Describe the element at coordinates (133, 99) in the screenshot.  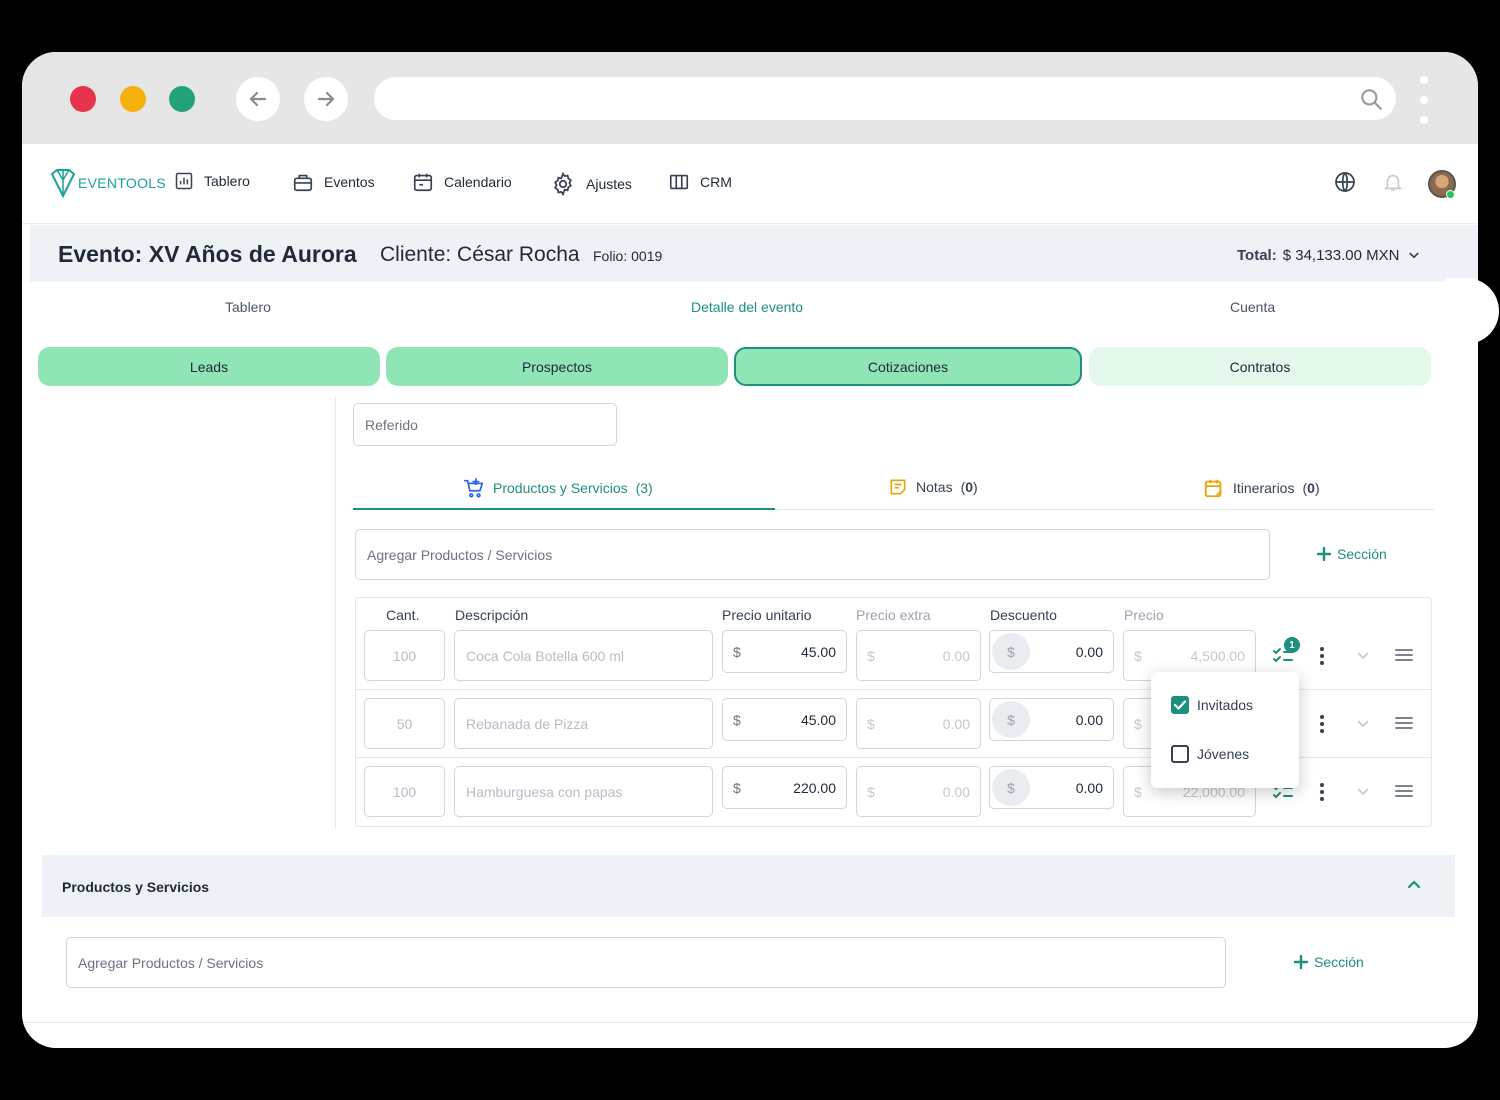
I see `minimize-window-dot` at that location.